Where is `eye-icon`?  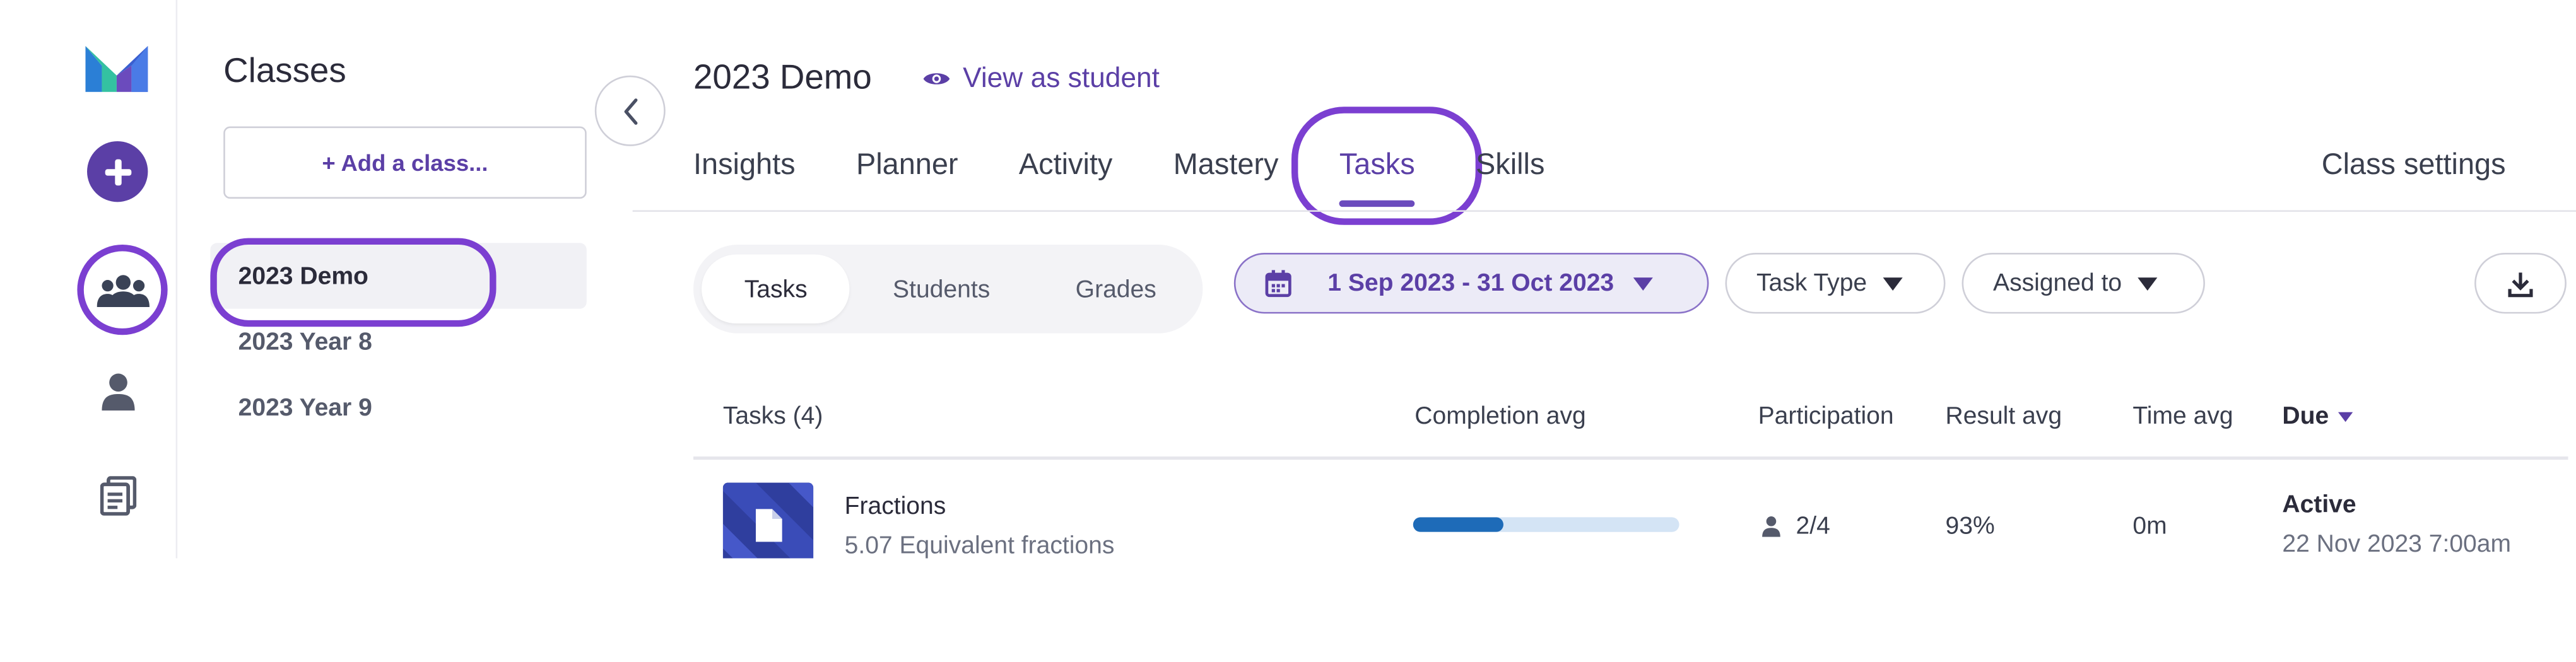
eye-icon is located at coordinates (936, 78).